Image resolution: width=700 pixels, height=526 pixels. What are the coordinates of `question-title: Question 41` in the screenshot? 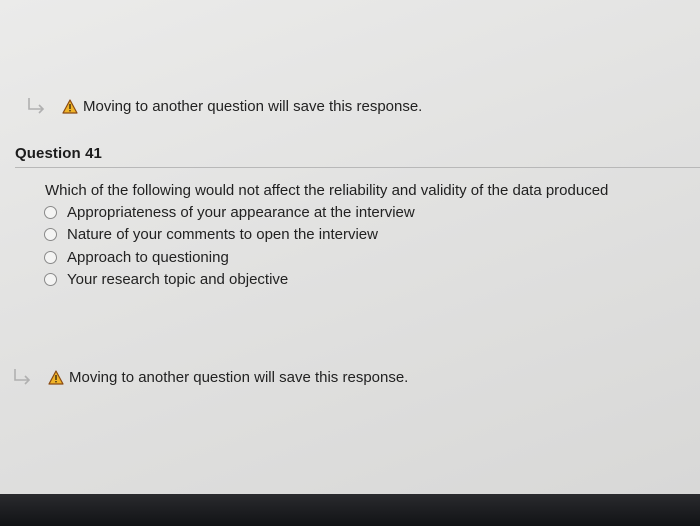 It's located at (58, 153).